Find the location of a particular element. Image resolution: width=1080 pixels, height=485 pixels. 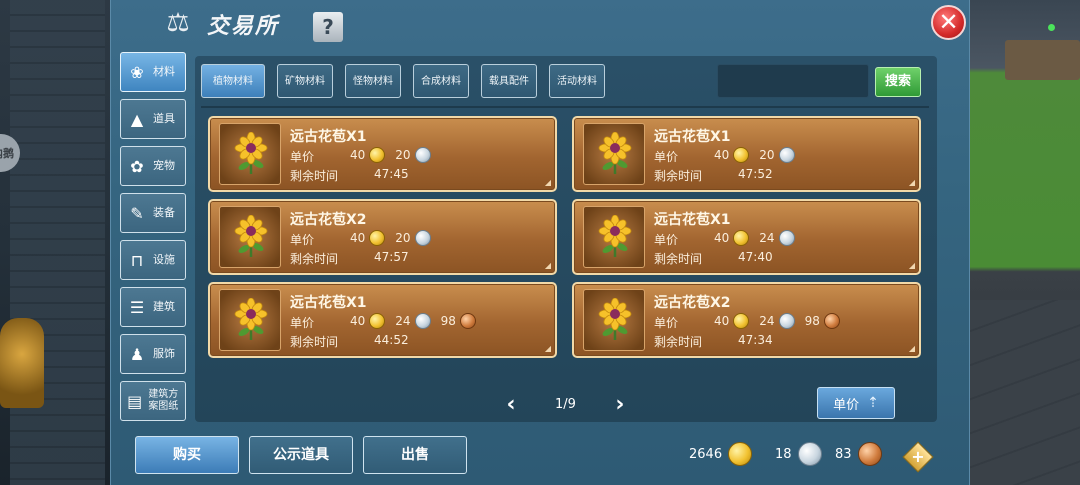

listing-card: 远古花苞X2 单价 40 24 98 剩余时间 47:34 ◢ is located at coordinates (746, 320).